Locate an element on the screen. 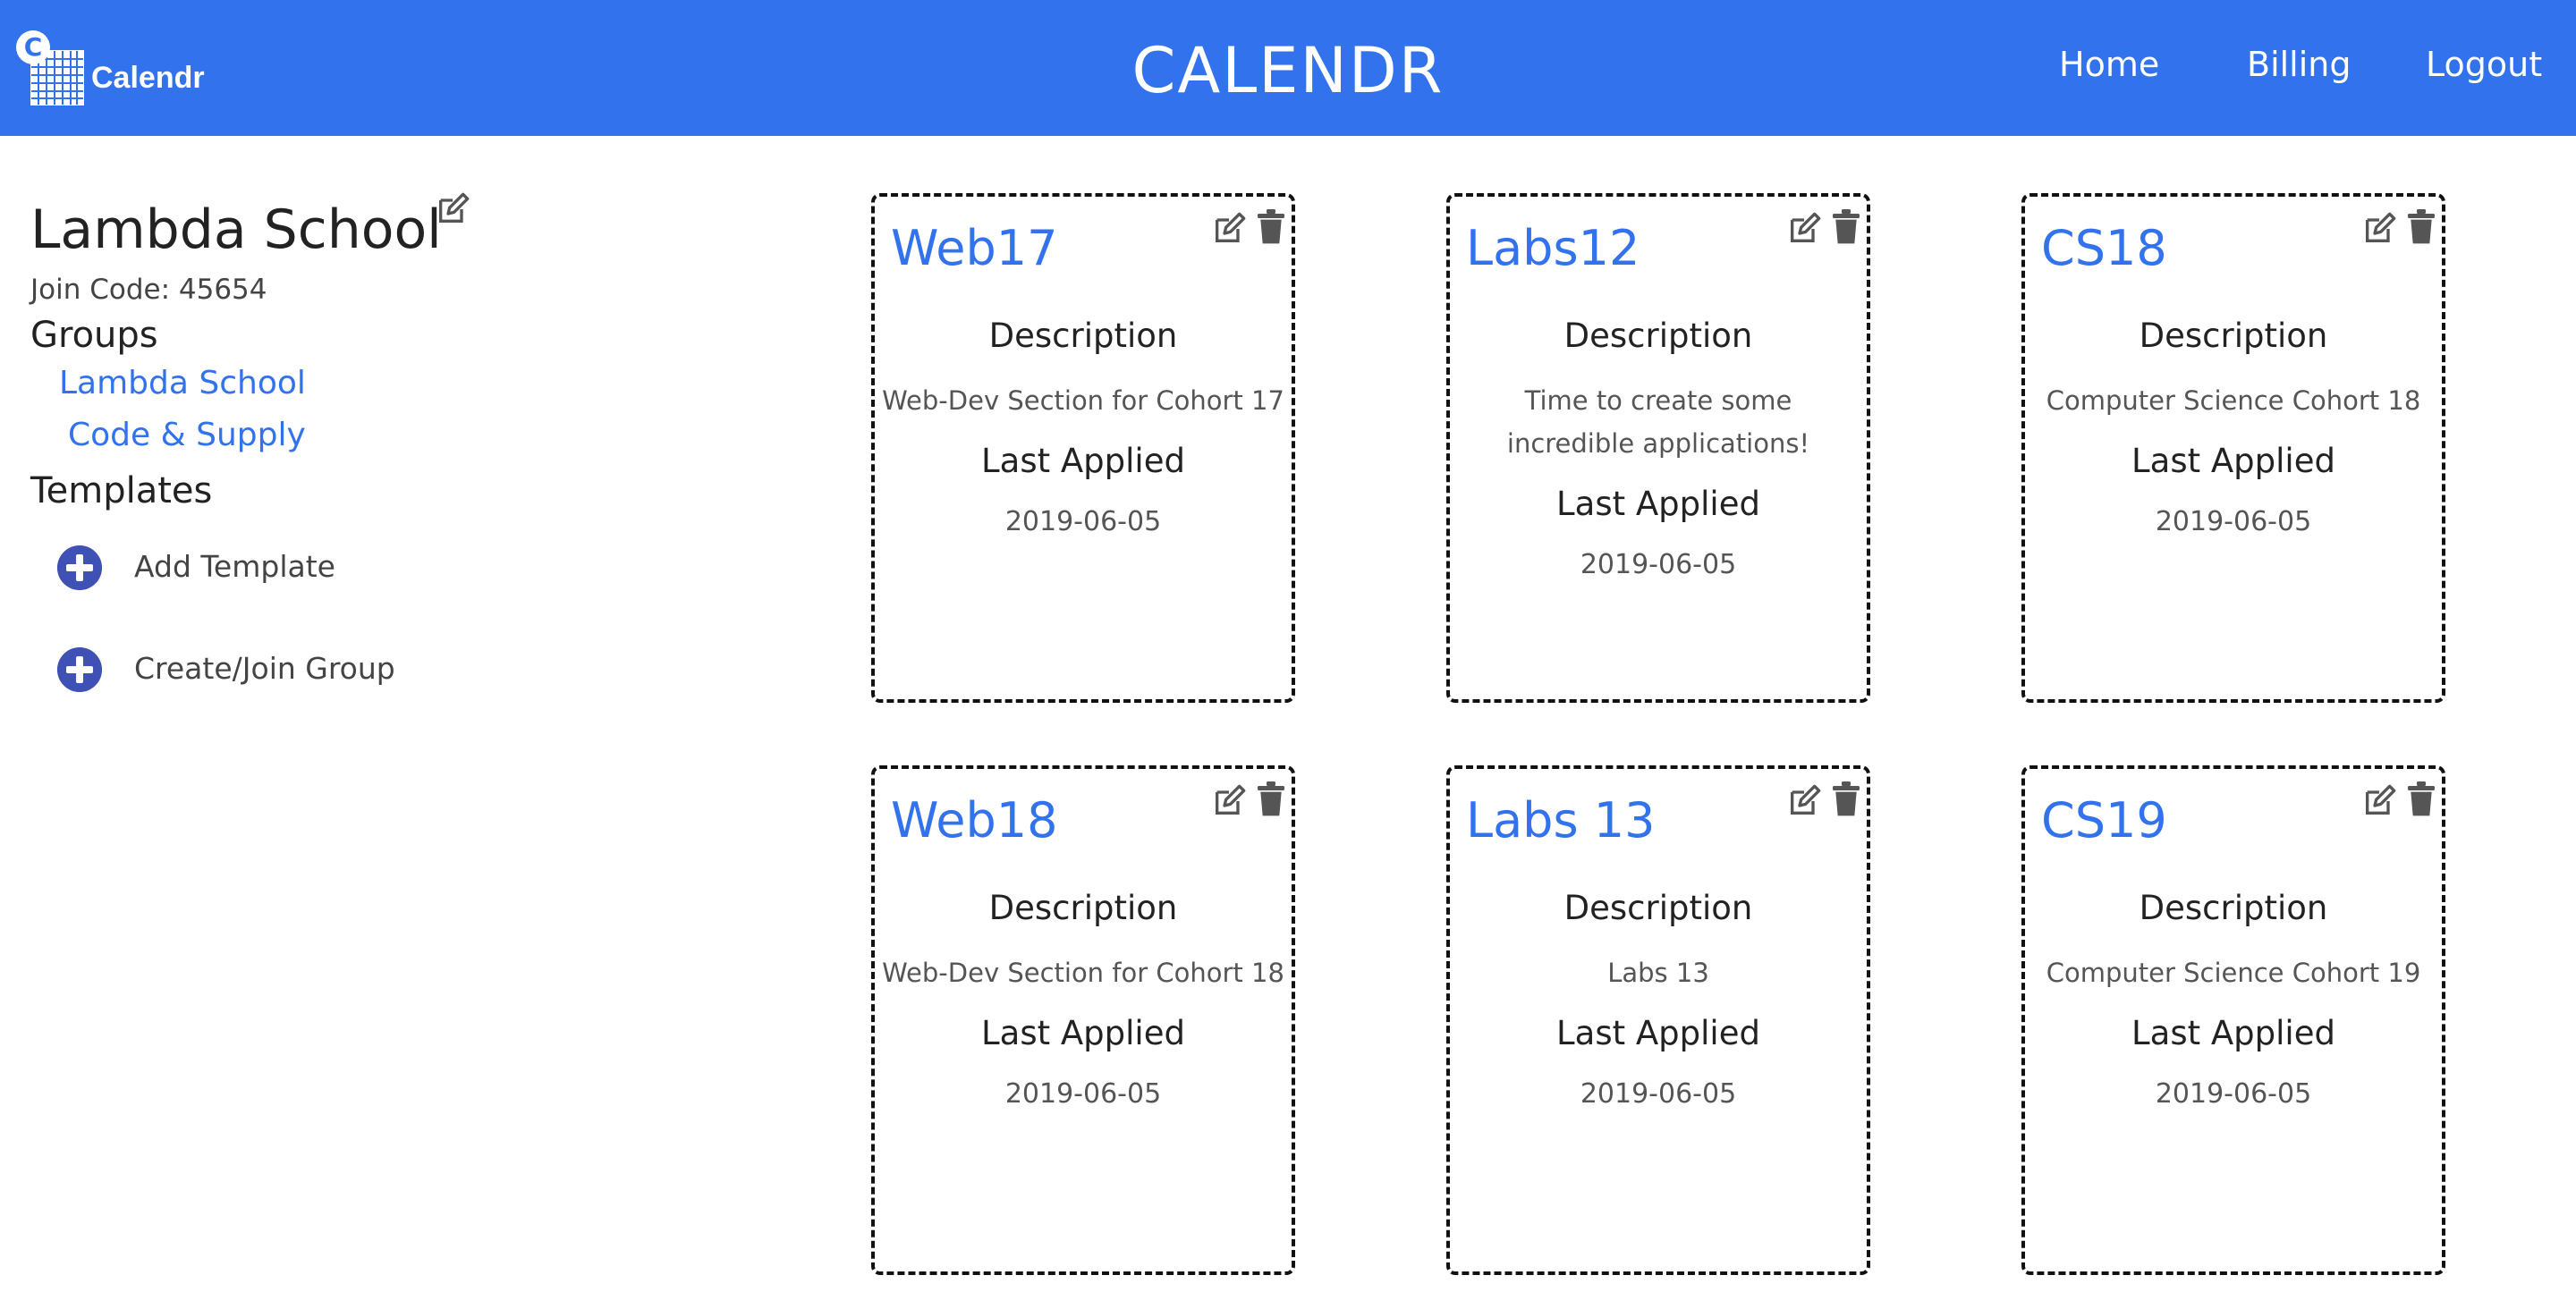 Image resolution: width=2576 pixels, height=1309 pixels. card-title: CS19 is located at coordinates (2104, 820).